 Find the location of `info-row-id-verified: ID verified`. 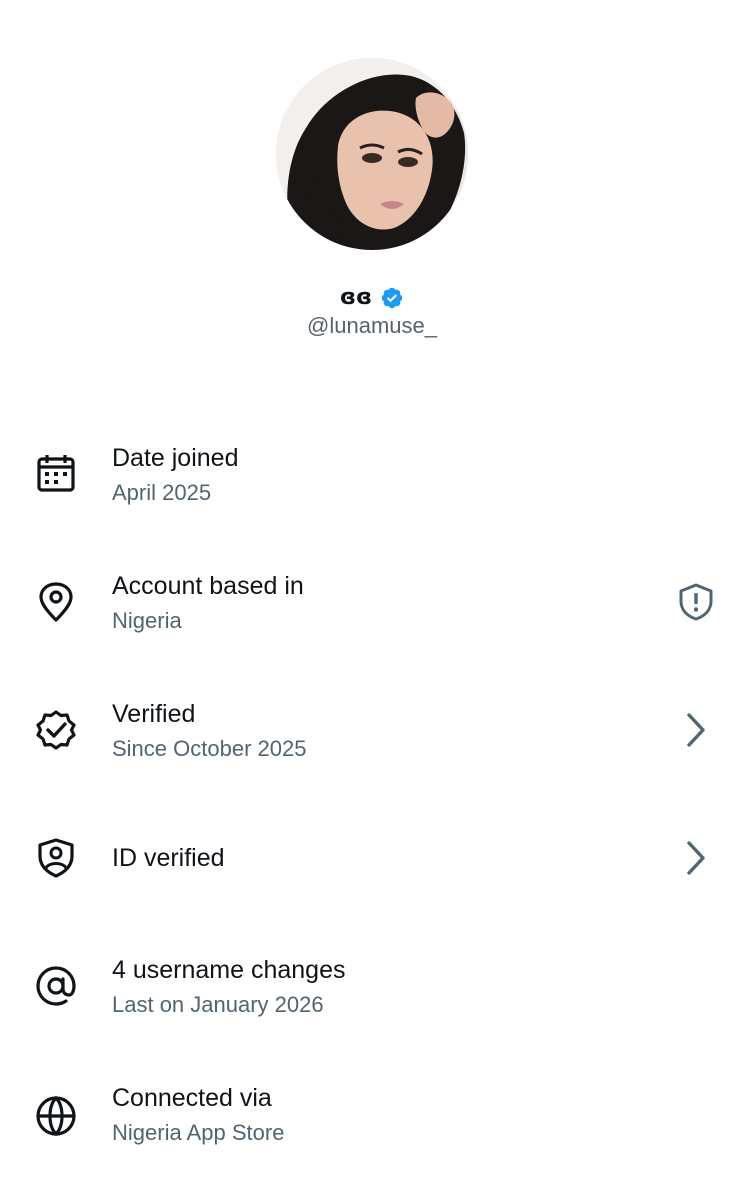

info-row-id-verified: ID verified is located at coordinates (372, 858).